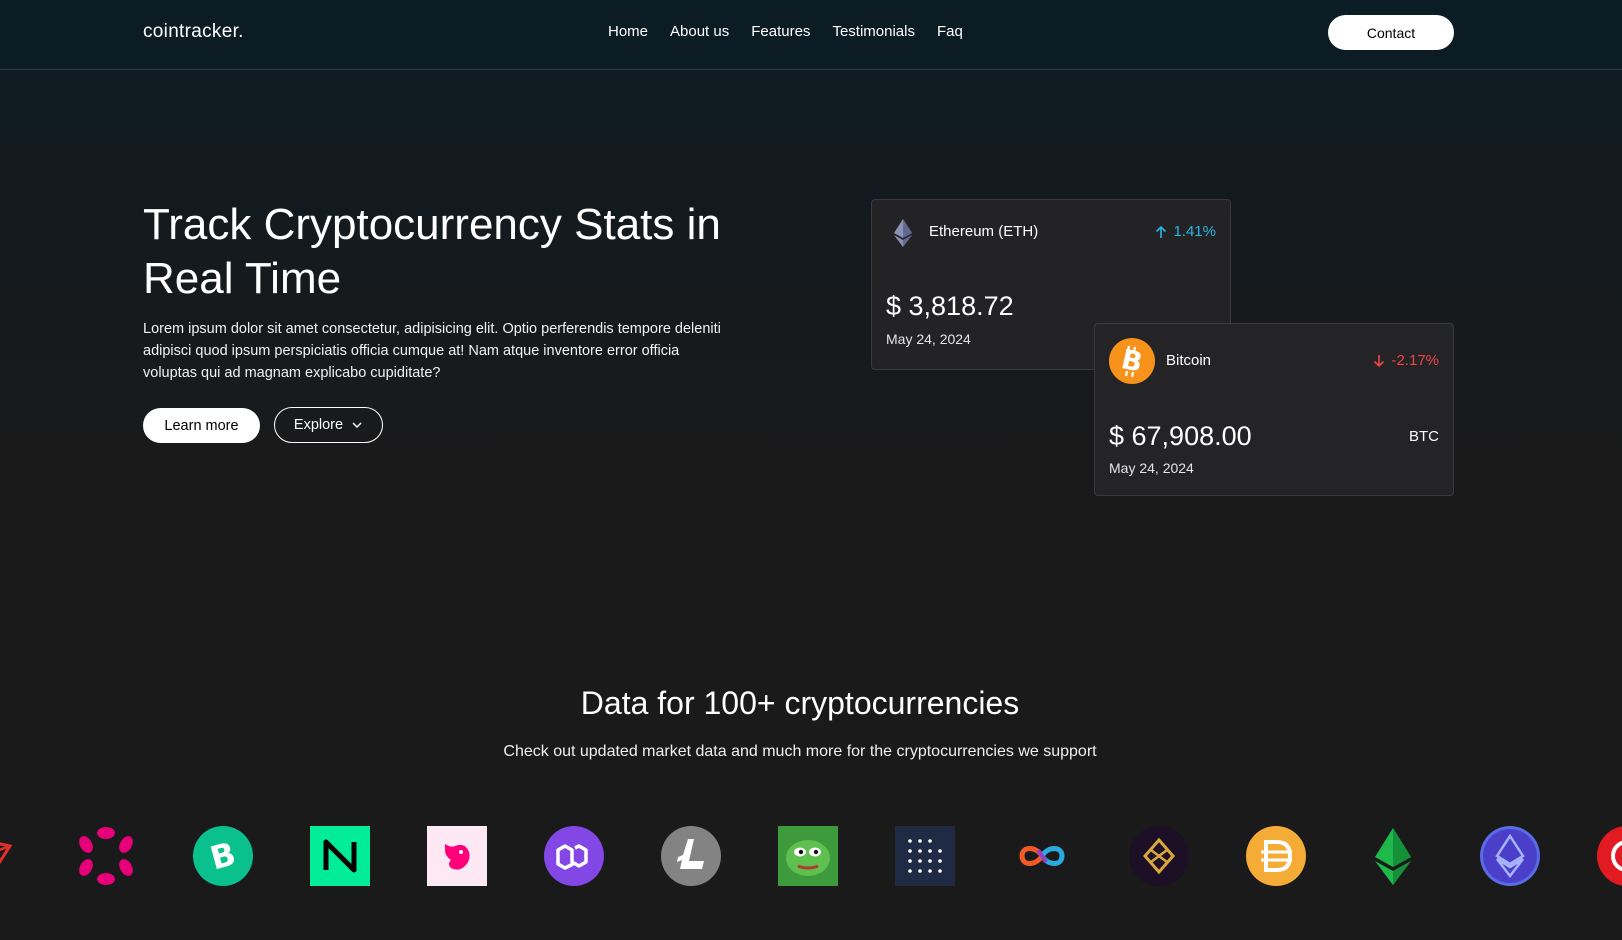  I want to click on arrow-down-icon, so click(1379, 360).